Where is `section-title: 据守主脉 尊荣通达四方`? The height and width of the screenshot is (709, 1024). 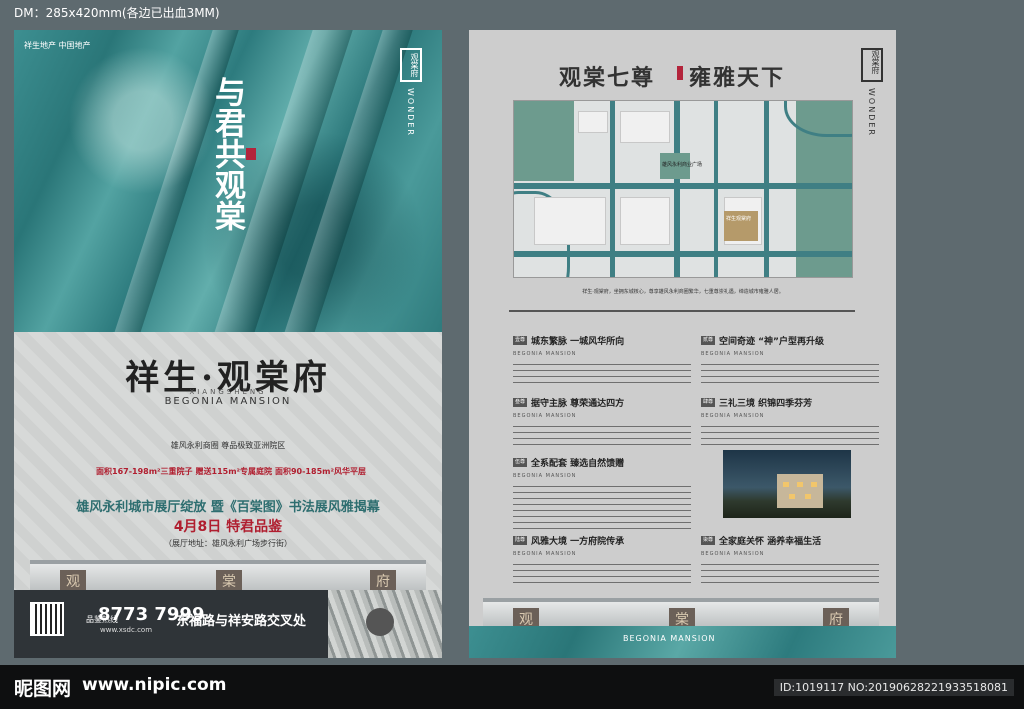
section-title: 据守主脉 尊荣通达四方 is located at coordinates (578, 404).